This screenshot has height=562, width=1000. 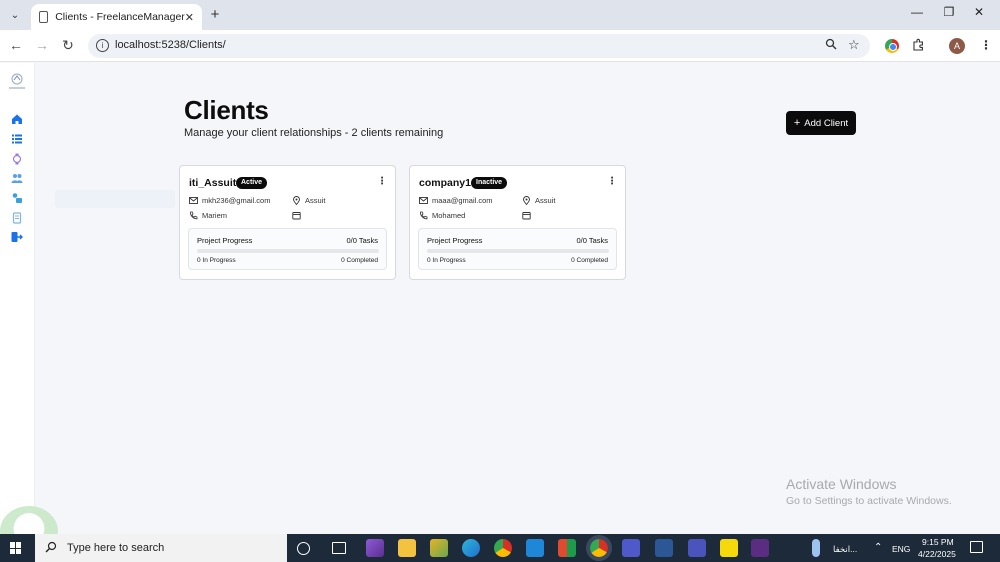 What do you see at coordinates (869, 501) in the screenshot?
I see `watermark-subtext: Go to Settings to activate Windows.` at bounding box center [869, 501].